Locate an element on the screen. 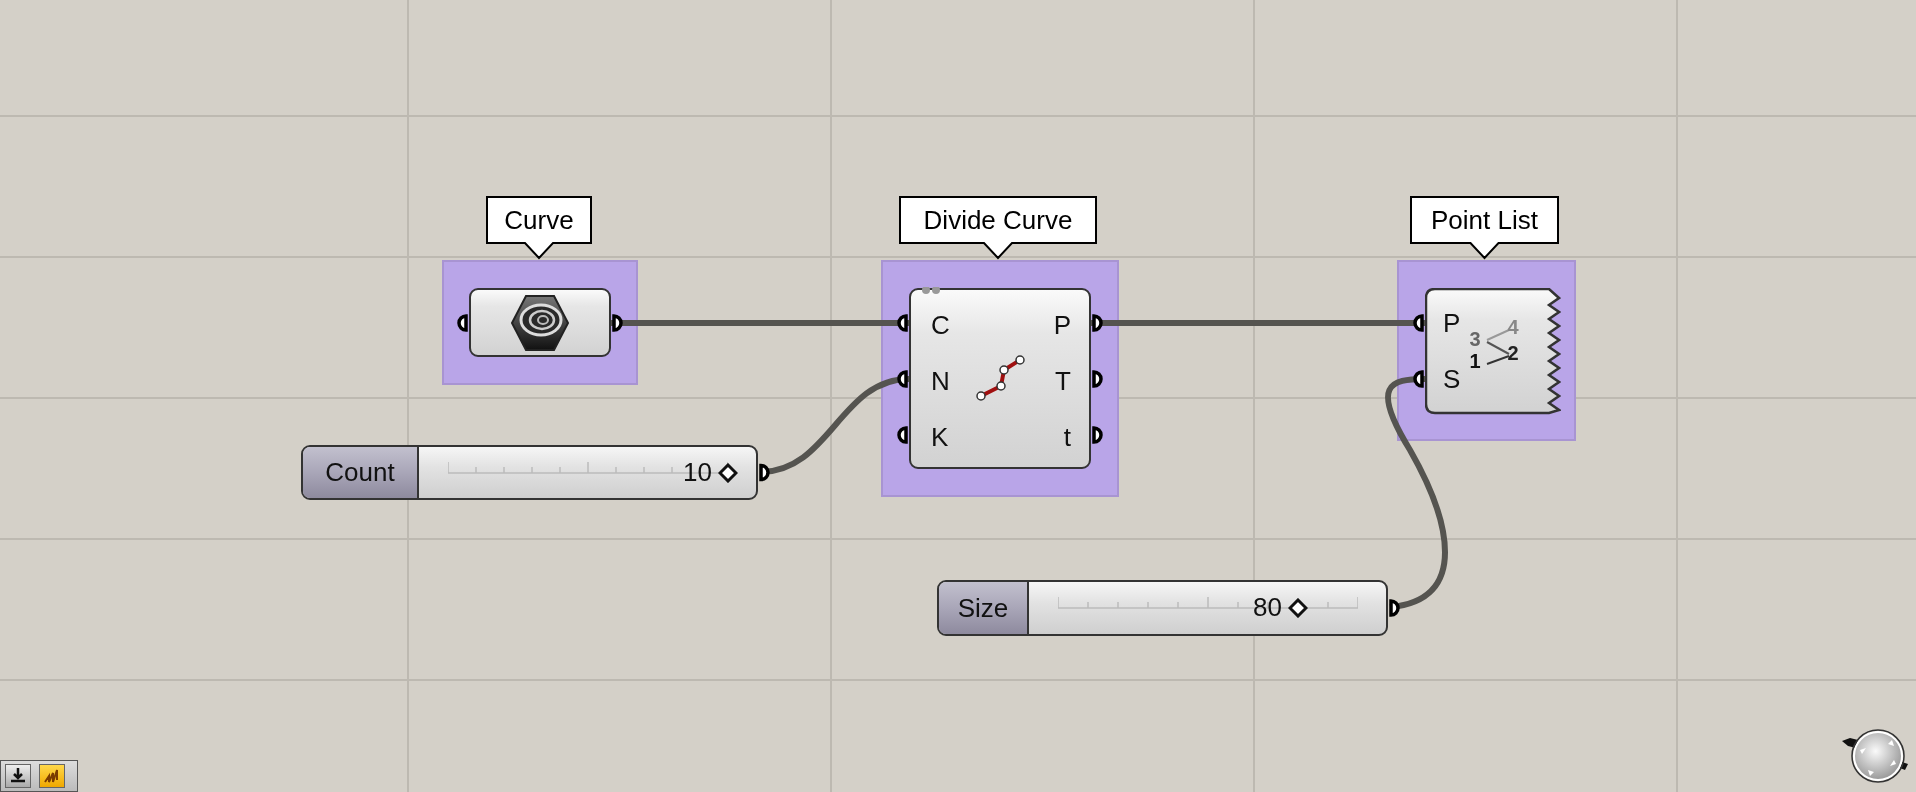 This screenshot has width=1916, height=792. download-icon is located at coordinates (18, 776).